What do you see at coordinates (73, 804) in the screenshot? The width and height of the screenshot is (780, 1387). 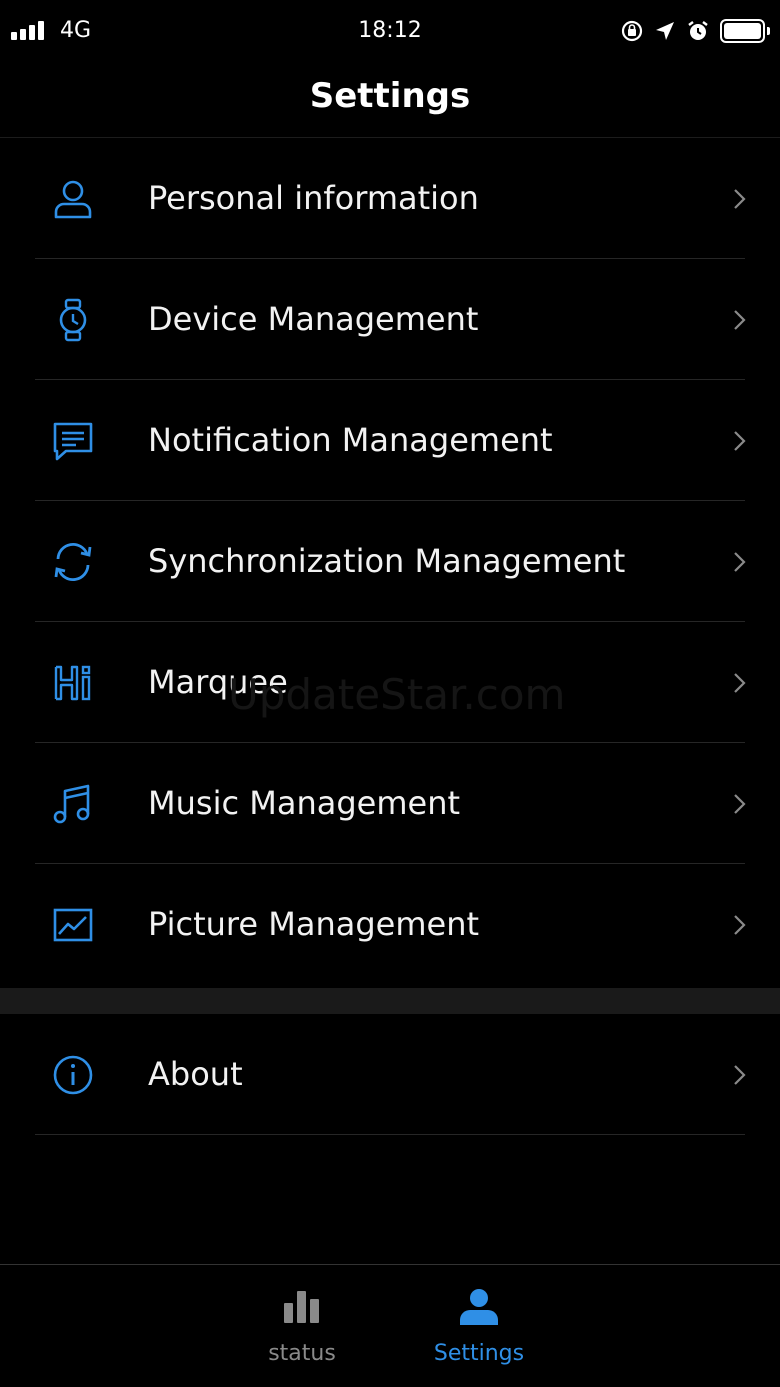 I see `music-icon` at bounding box center [73, 804].